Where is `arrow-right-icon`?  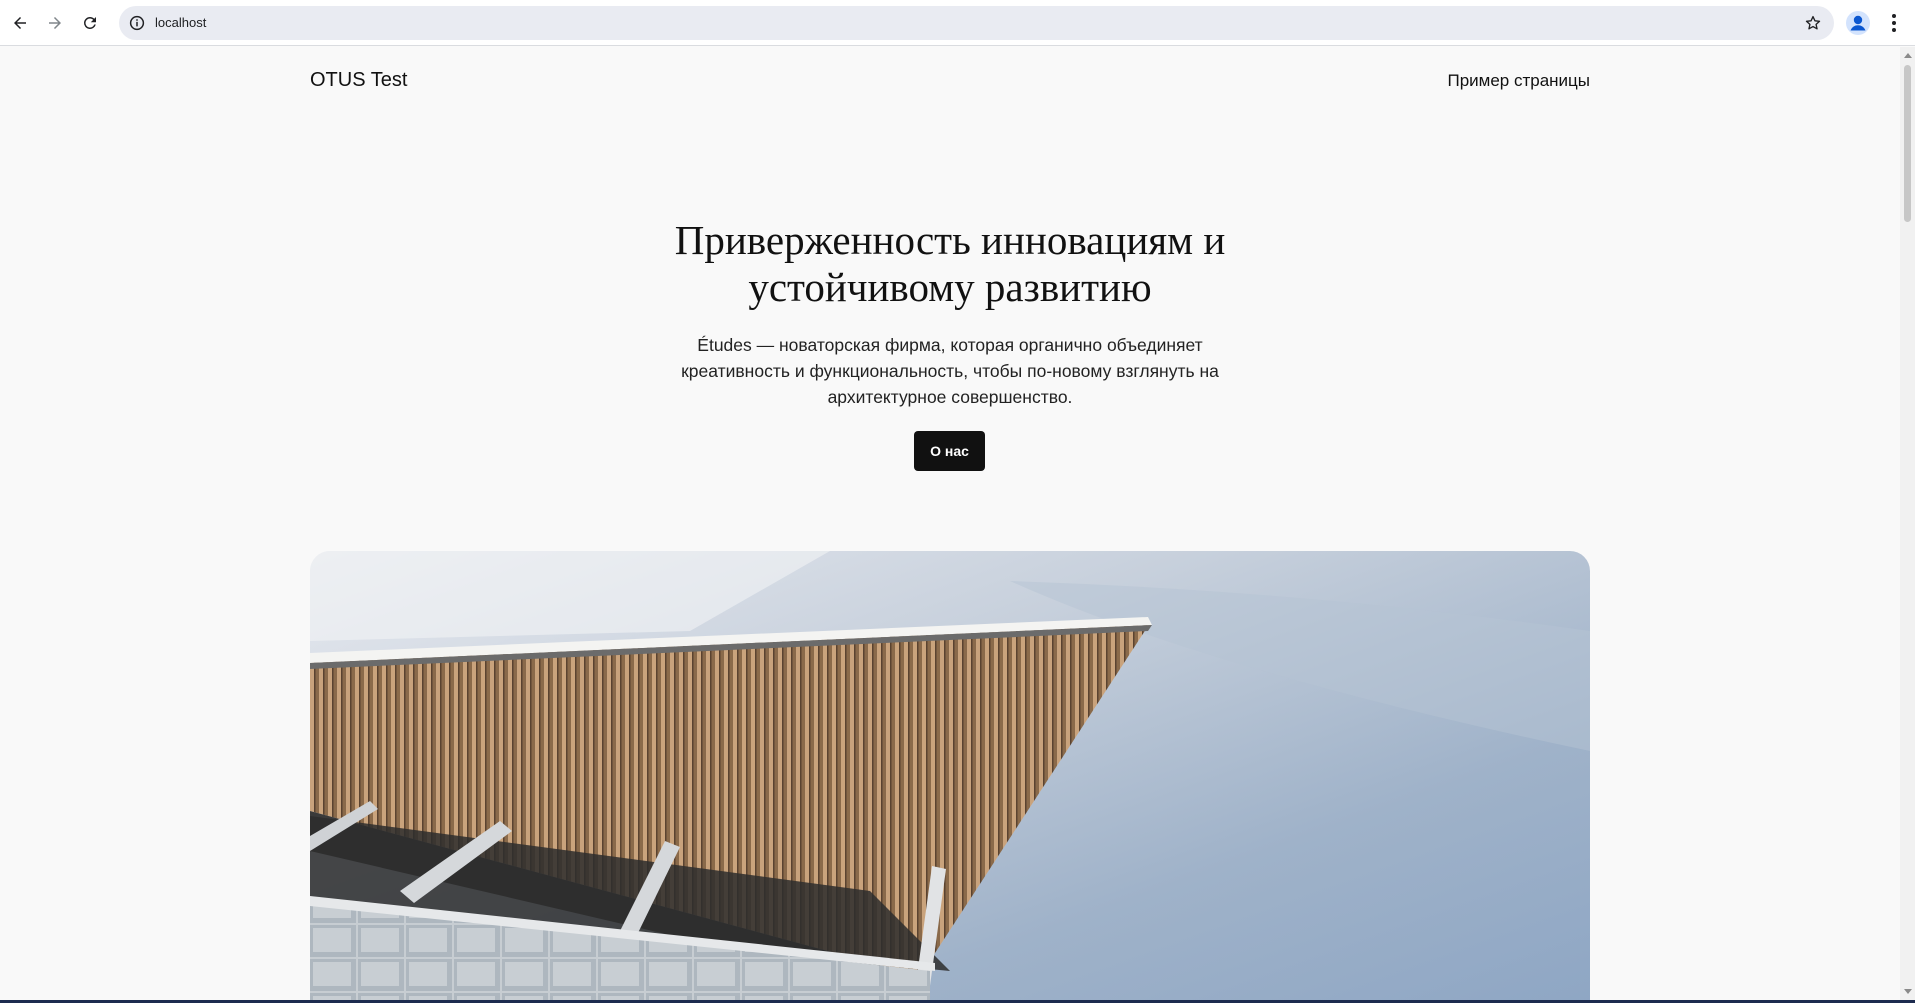
arrow-right-icon is located at coordinates (55, 23).